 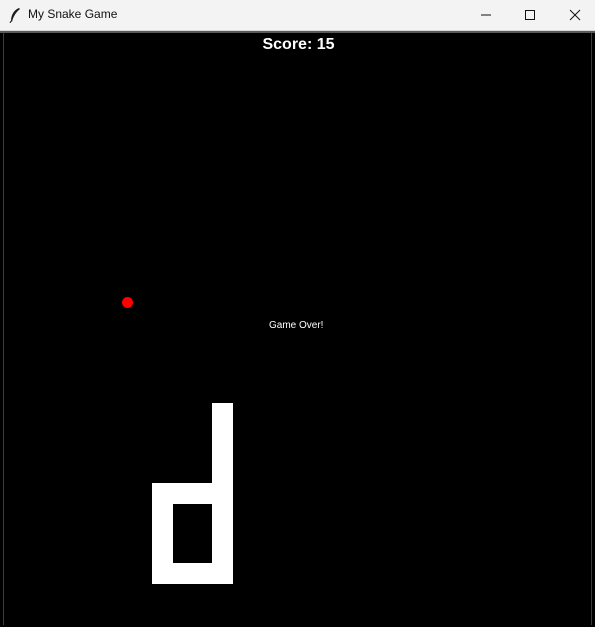 I want to click on score-label: Score: 15, so click(x=298, y=44).